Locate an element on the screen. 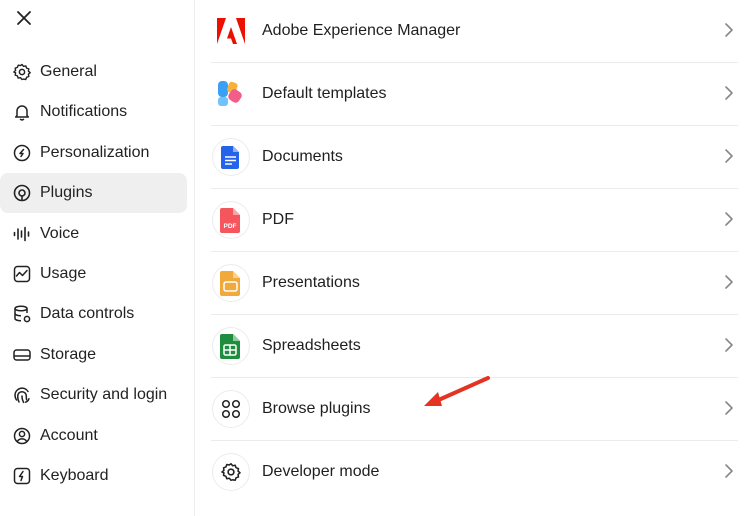 The width and height of the screenshot is (750, 516). plugin-row-documents: Documents is located at coordinates (474, 157).